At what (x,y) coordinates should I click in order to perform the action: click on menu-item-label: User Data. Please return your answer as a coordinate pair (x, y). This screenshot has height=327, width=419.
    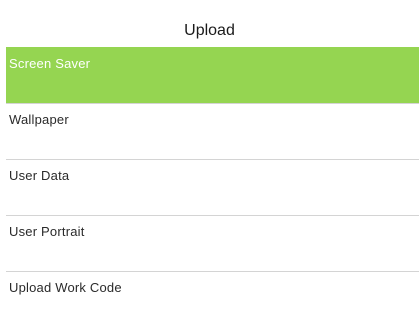
    Looking at the image, I should click on (39, 175).